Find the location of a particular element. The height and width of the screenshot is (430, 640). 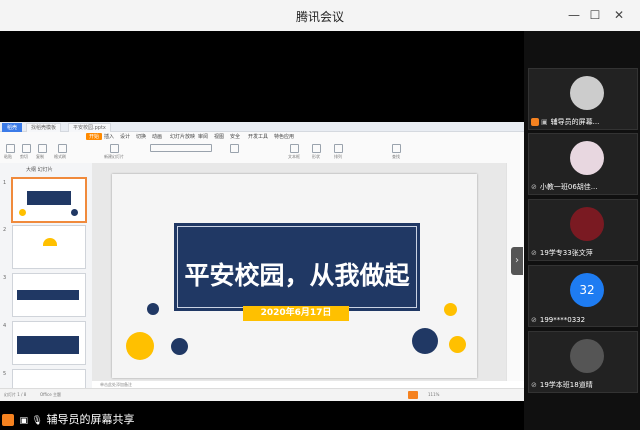

avatar: 32 is located at coordinates (587, 290).